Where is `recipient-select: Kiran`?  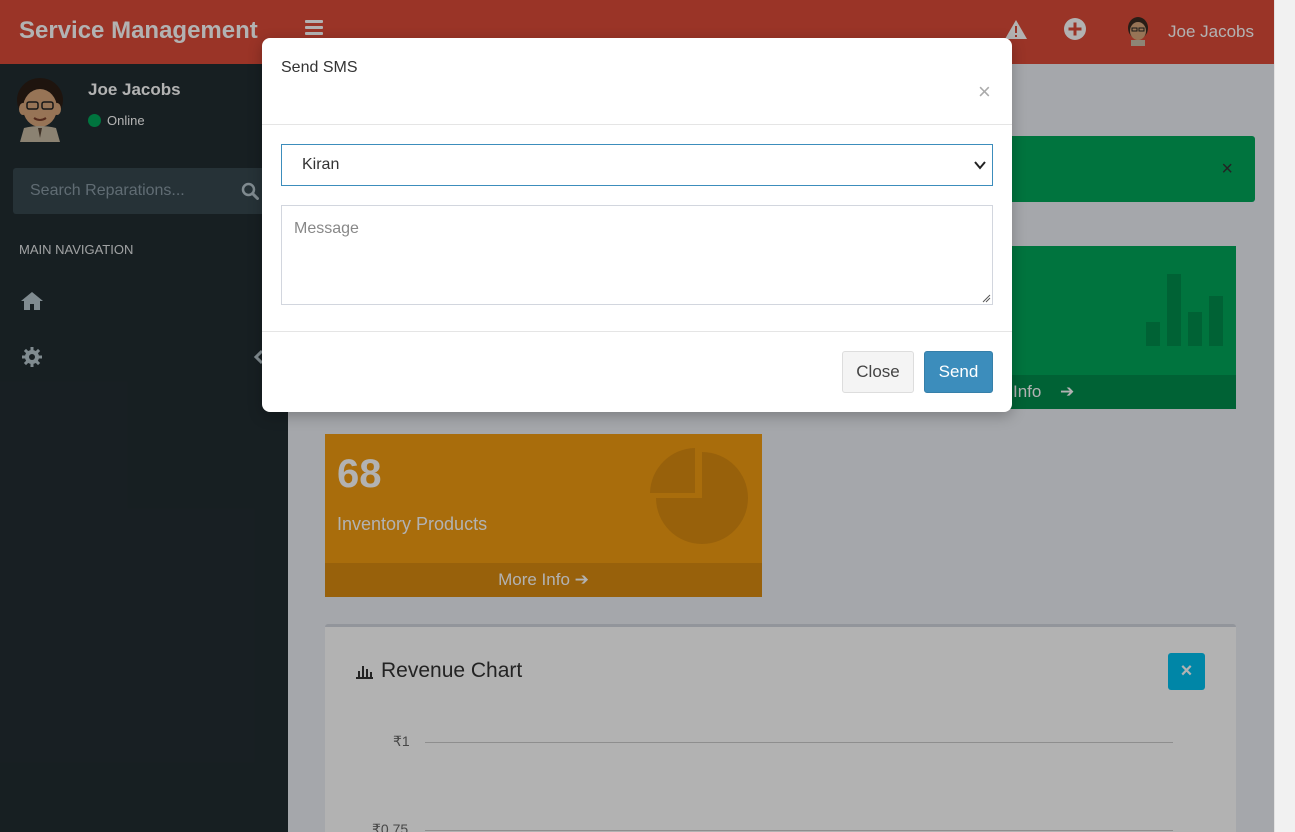
recipient-select: Kiran is located at coordinates (637, 165).